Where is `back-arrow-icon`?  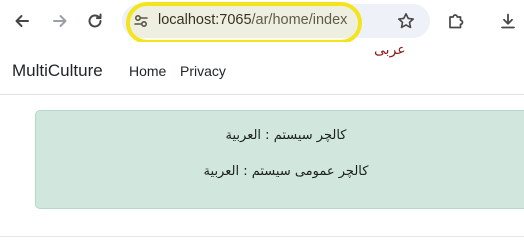 back-arrow-icon is located at coordinates (22, 21).